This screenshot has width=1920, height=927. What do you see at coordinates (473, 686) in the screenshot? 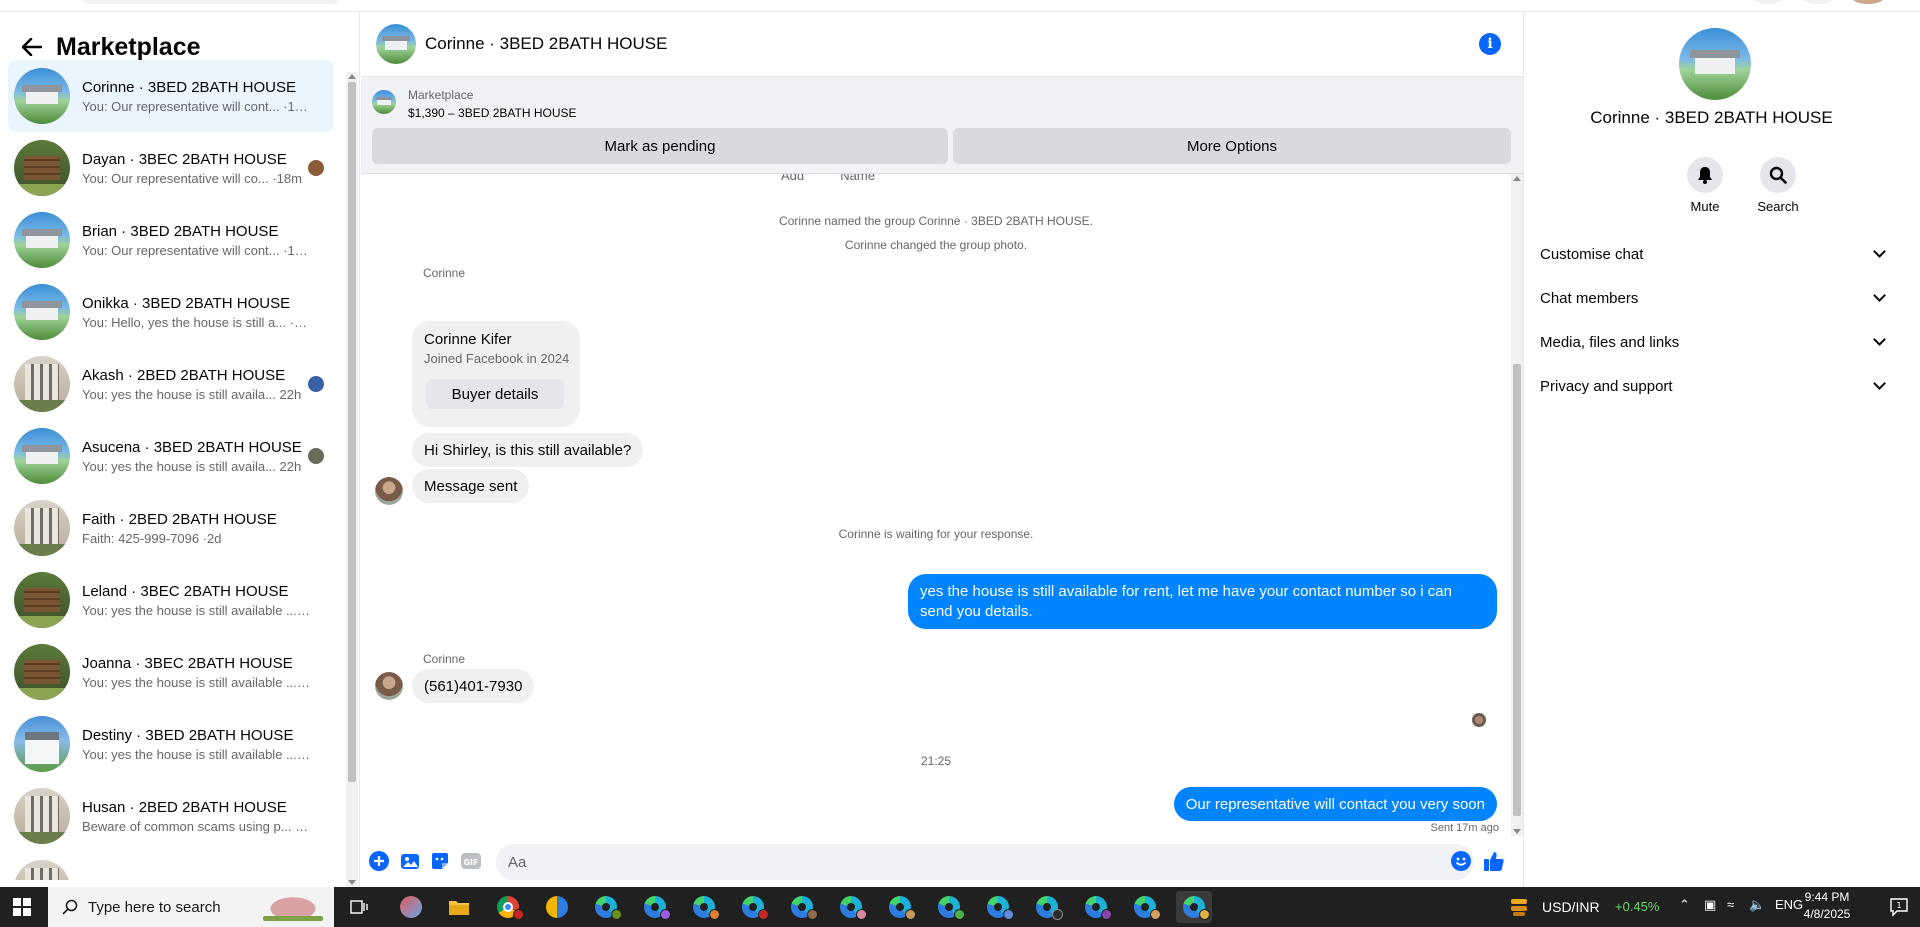
I see `incoming-message: (561)401-7930` at bounding box center [473, 686].